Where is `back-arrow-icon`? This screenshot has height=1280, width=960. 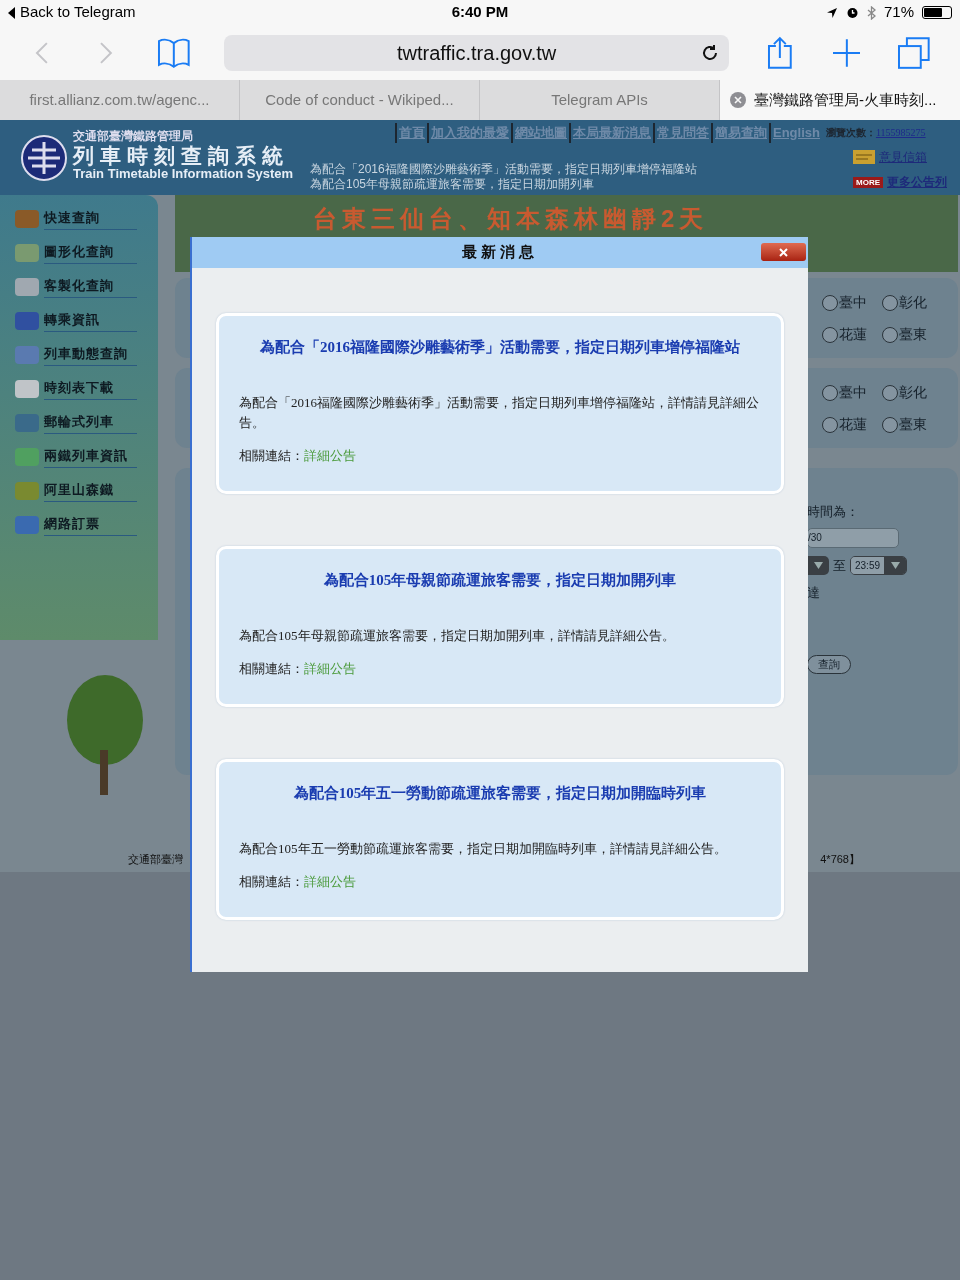
back-arrow-icon is located at coordinates (12, 12).